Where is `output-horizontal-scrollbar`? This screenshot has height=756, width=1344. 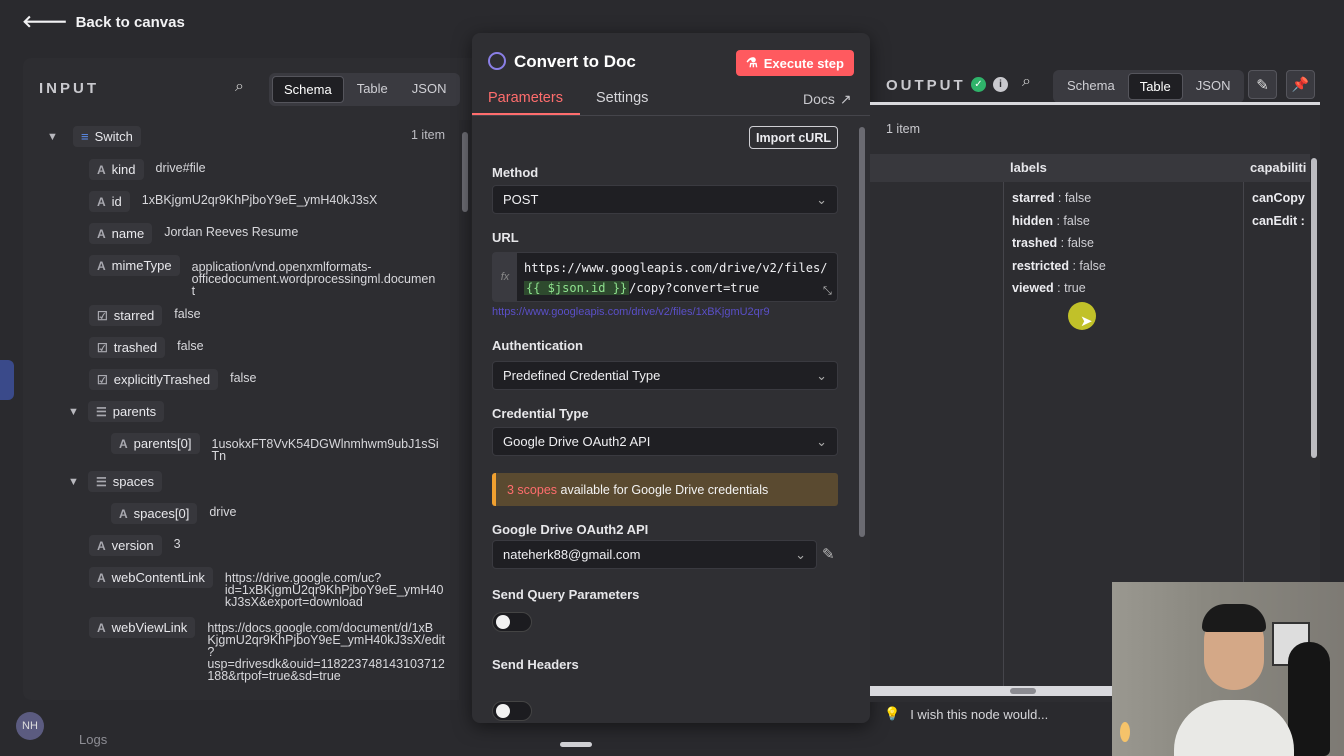
output-horizontal-scrollbar is located at coordinates (991, 691).